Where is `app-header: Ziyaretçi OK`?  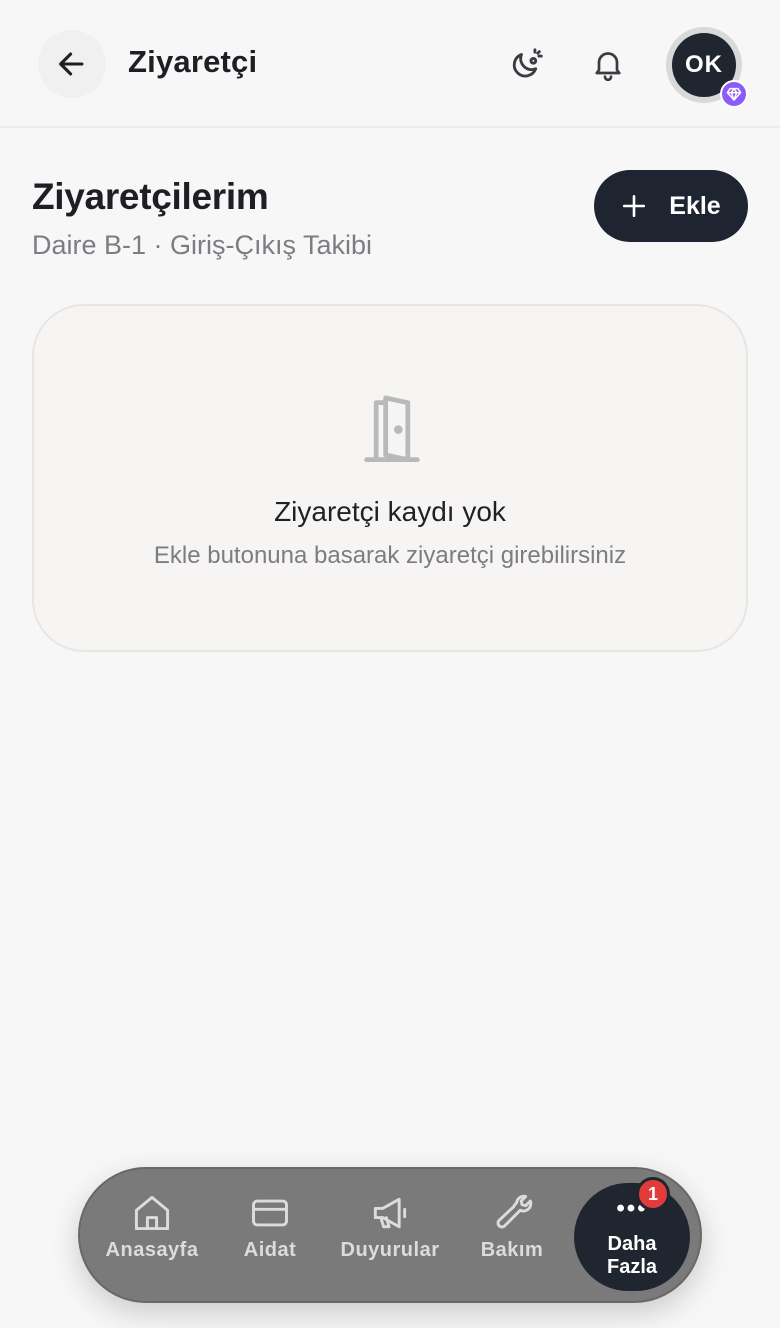 app-header: Ziyaretçi OK is located at coordinates (390, 64).